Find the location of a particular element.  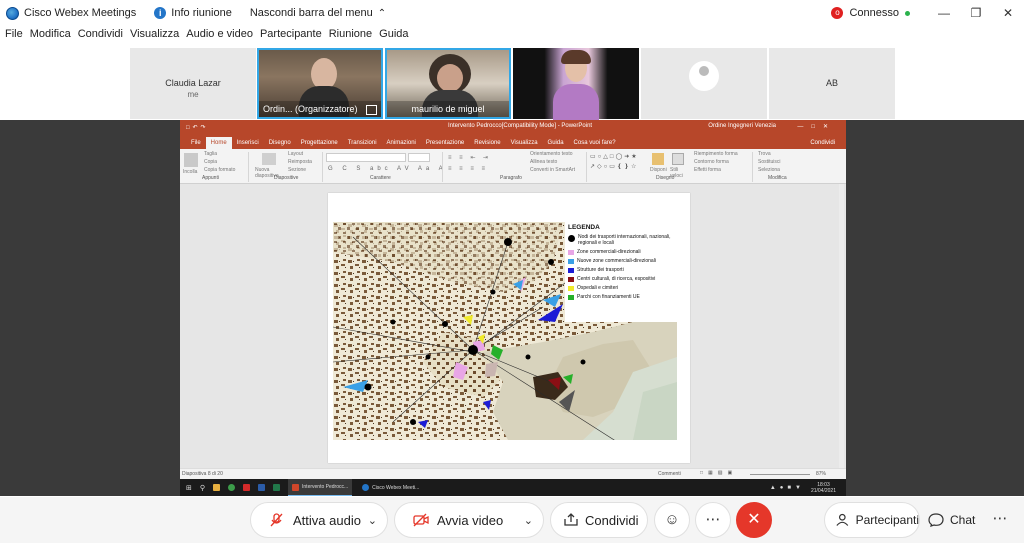

ppt-tab-transizioni: Transizioni is located at coordinates (362, 143).